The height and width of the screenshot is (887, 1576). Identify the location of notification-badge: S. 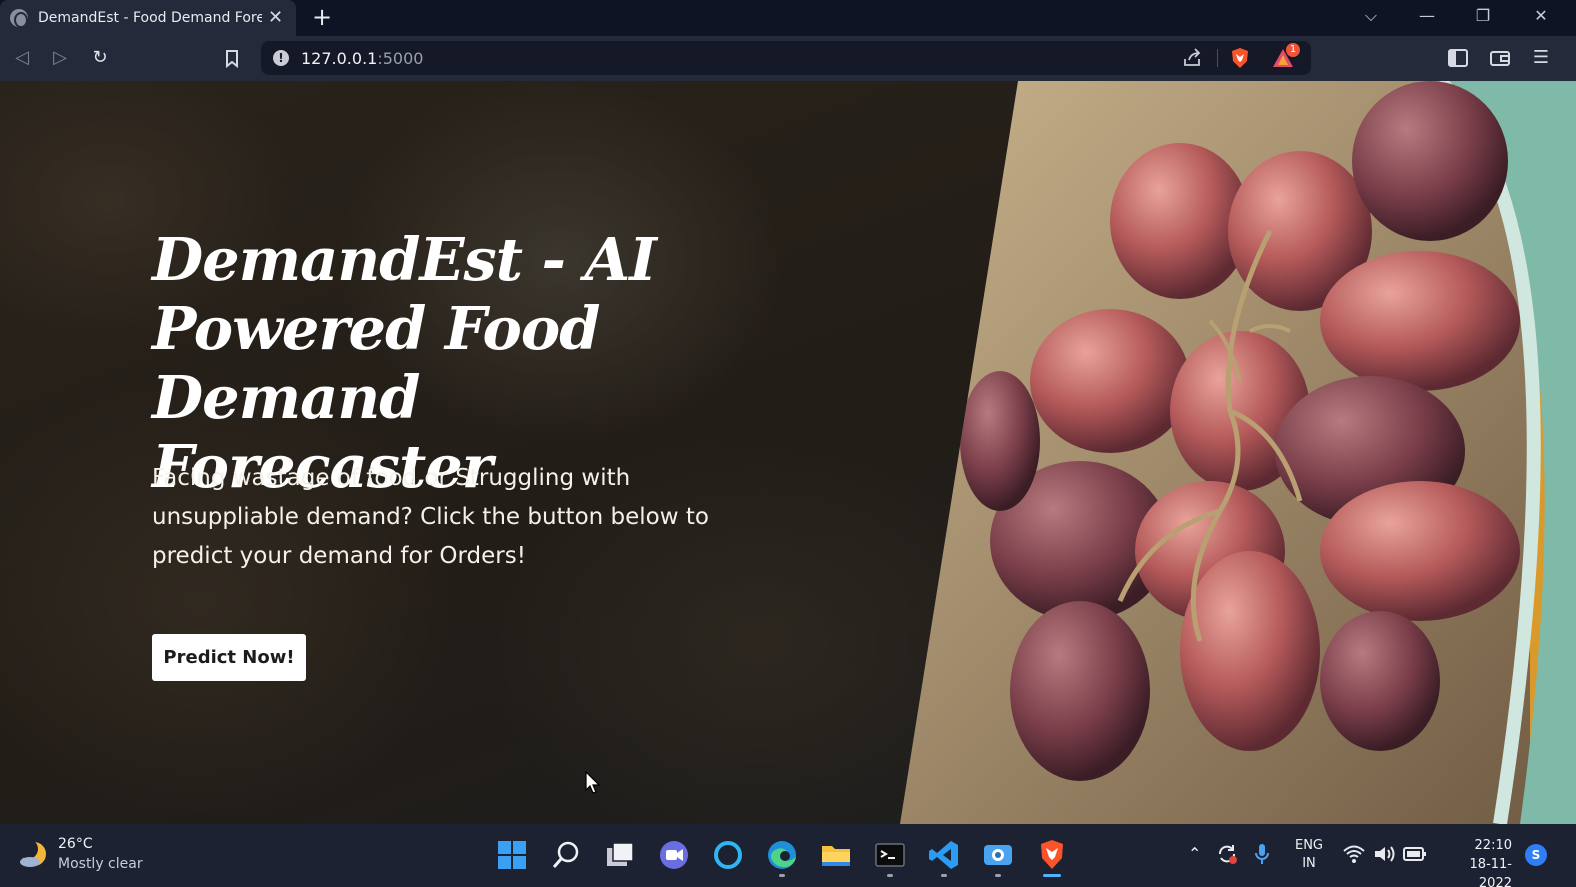
(1536, 855).